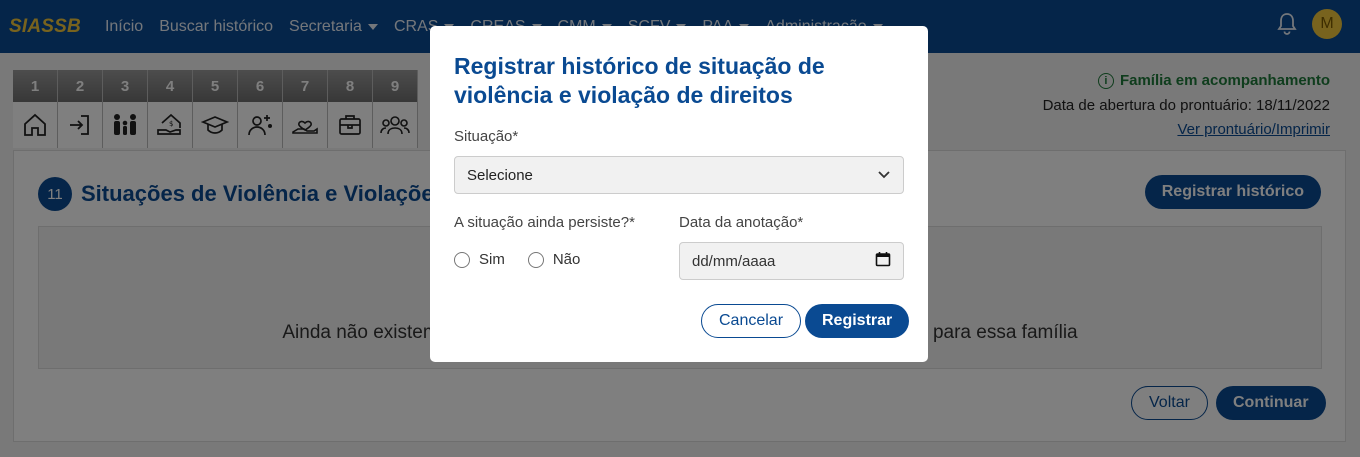 The width and height of the screenshot is (1360, 457). I want to click on persist-radio-group: Sim Não, so click(517, 259).